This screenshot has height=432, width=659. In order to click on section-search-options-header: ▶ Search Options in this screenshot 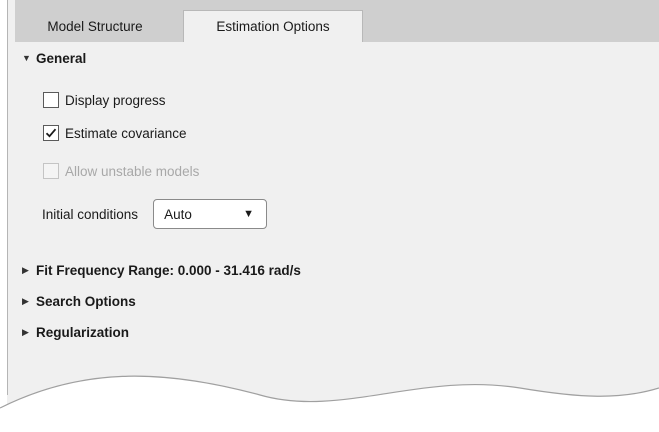, I will do `click(79, 301)`.